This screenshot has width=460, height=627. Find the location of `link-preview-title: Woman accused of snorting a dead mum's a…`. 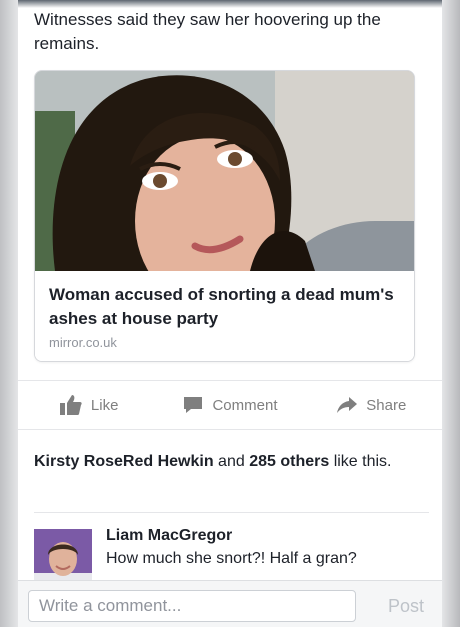

link-preview-title: Woman accused of snorting a dead mum's a… is located at coordinates (225, 307).